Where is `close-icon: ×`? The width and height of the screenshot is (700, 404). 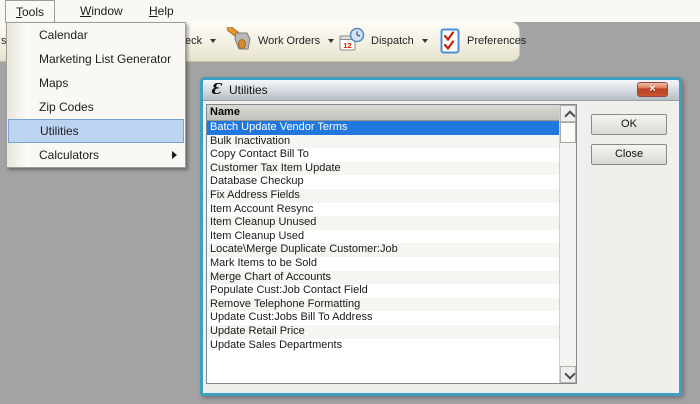
close-icon: × is located at coordinates (652, 89).